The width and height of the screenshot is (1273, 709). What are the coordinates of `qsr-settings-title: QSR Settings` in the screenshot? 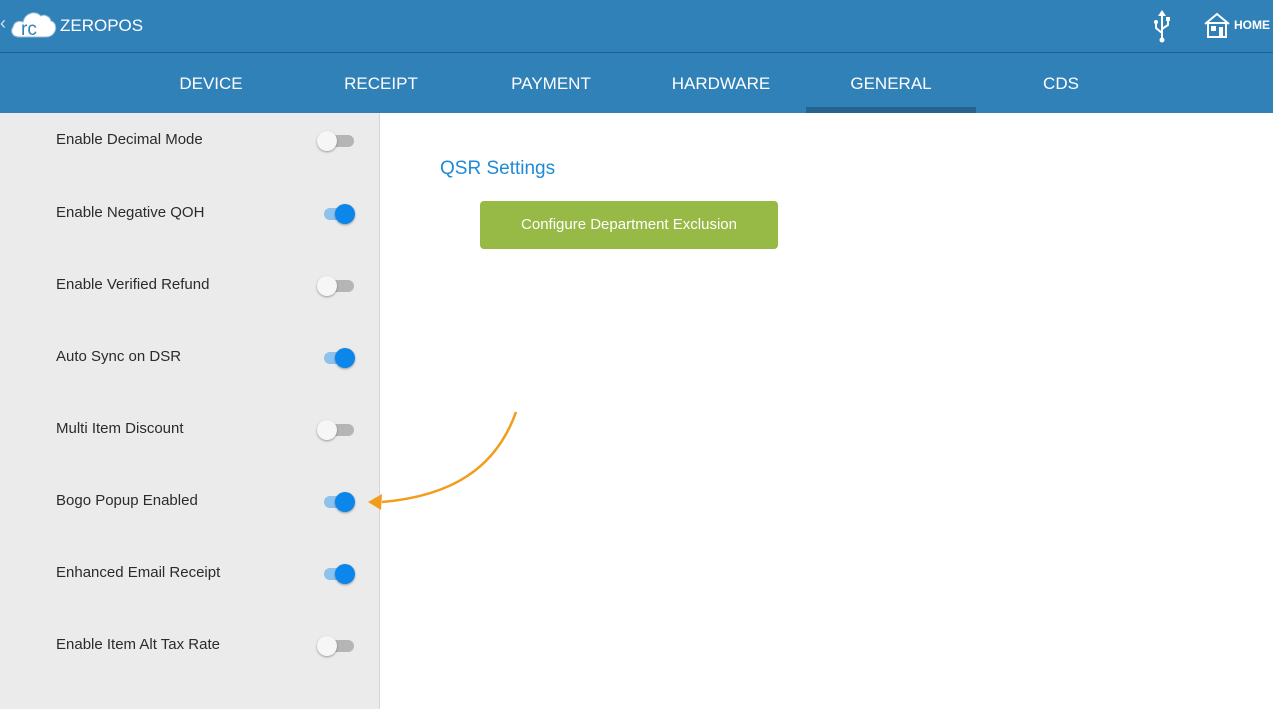 It's located at (498, 168).